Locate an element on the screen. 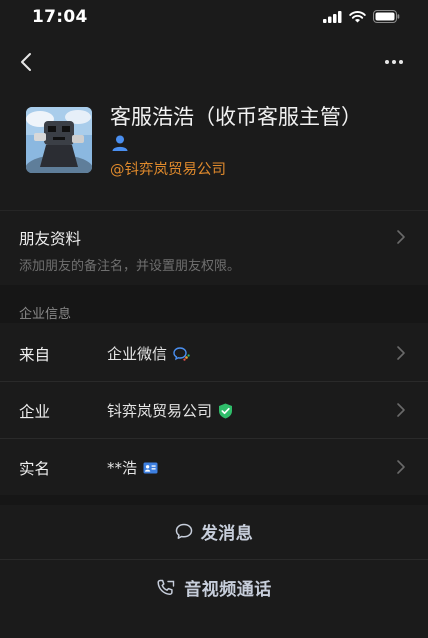  info-row-value: 企业微信 is located at coordinates (148, 353).